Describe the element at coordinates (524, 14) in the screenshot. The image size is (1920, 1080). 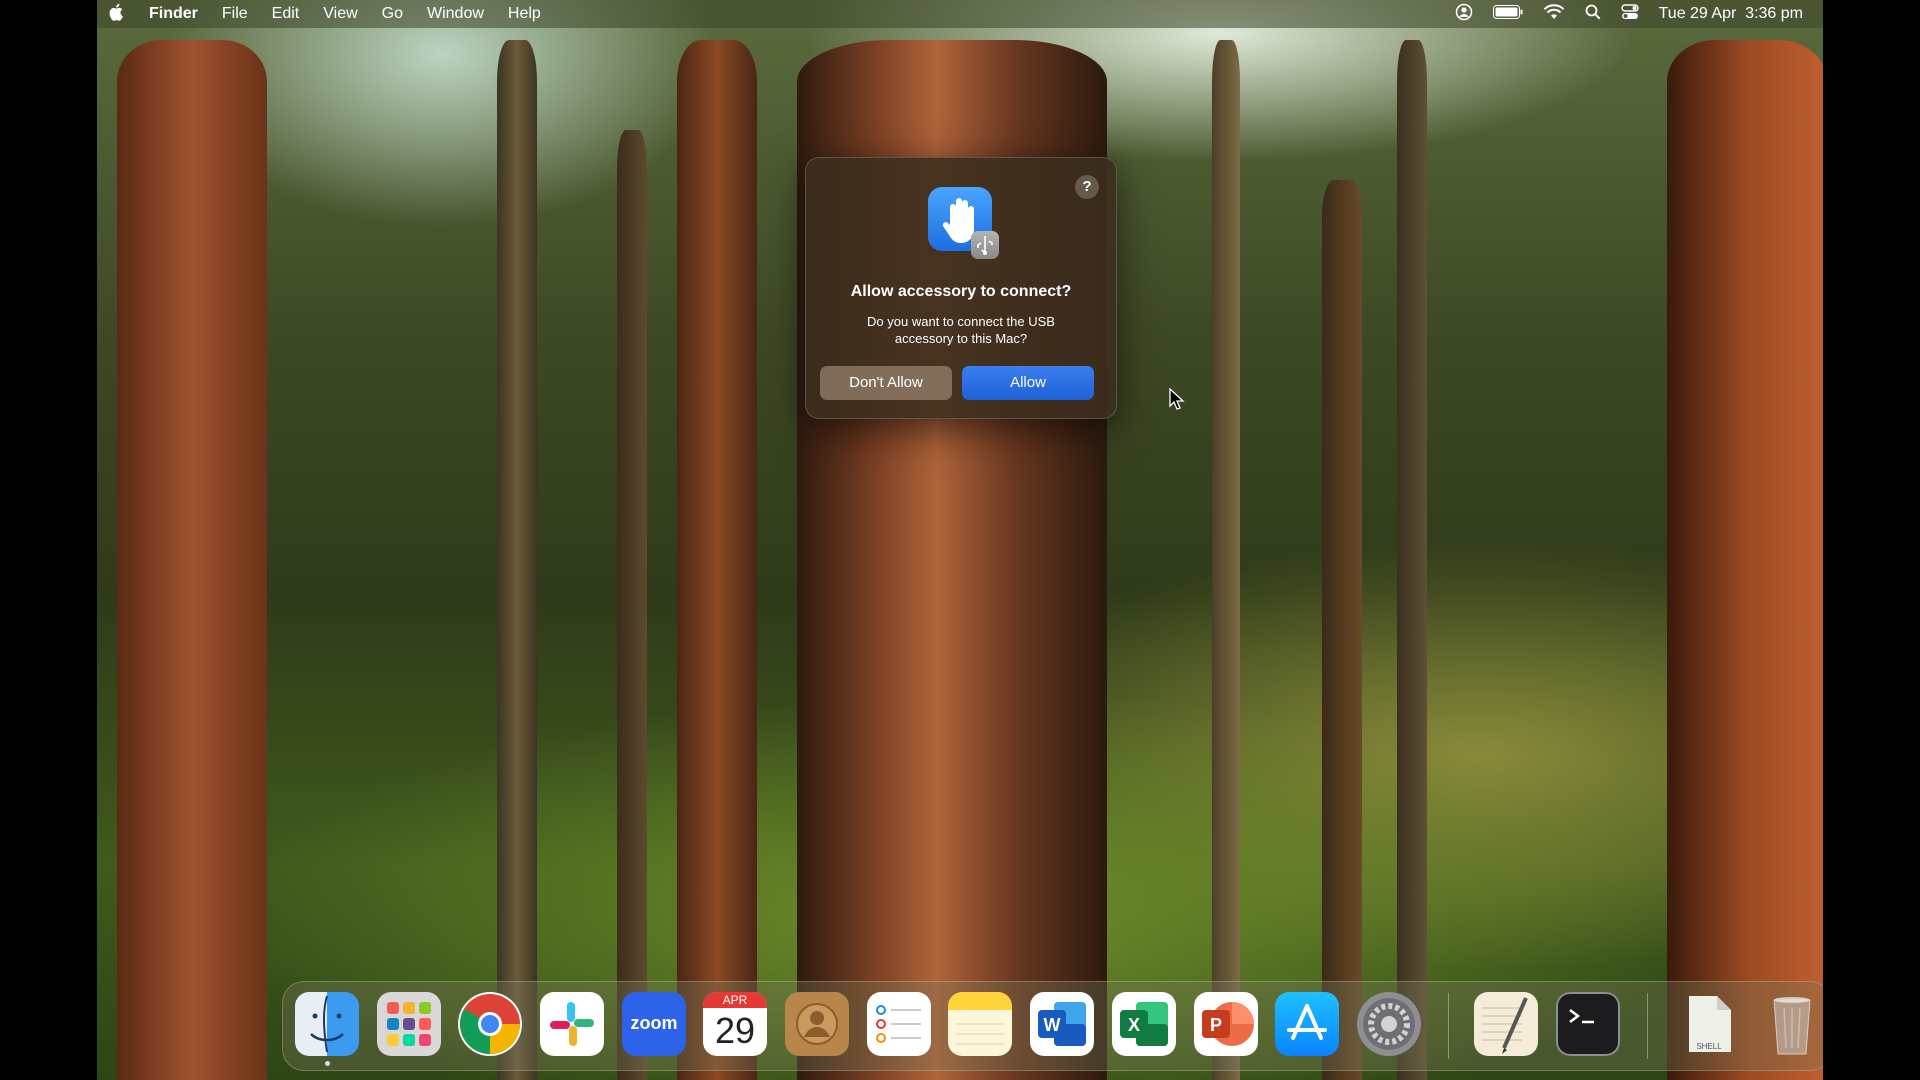
I see `menu-help: Help` at that location.